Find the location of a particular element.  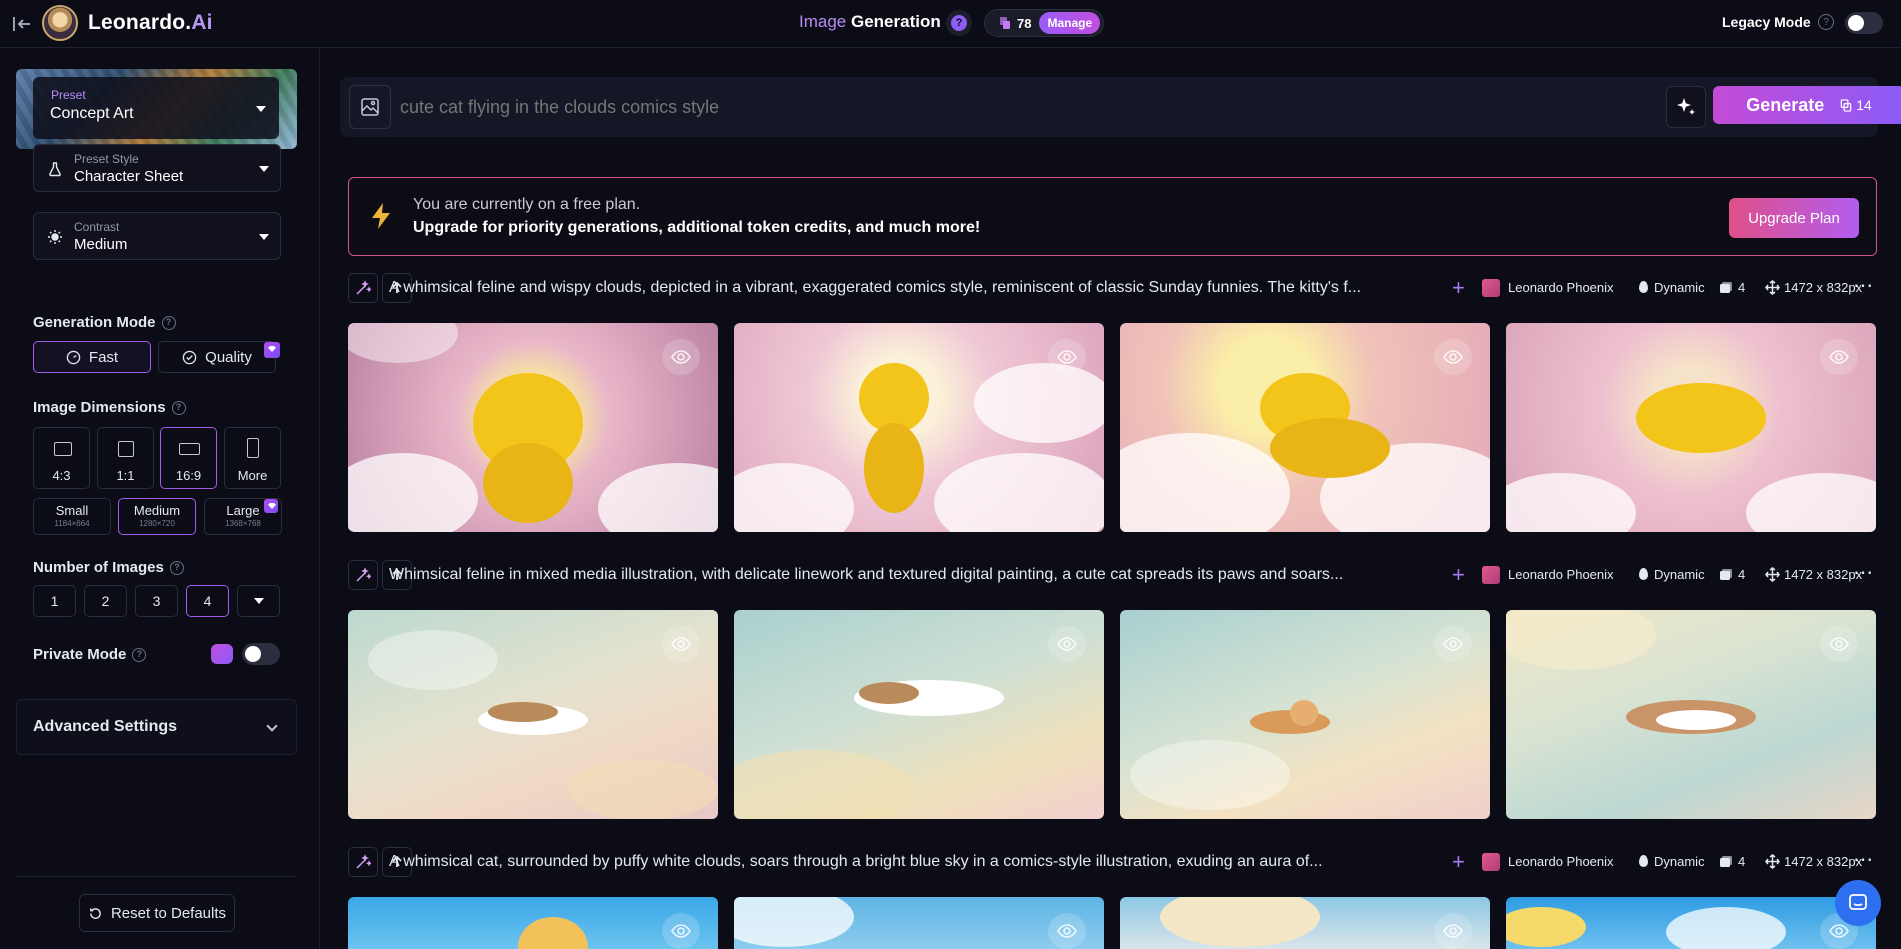

dimensions-icon is located at coordinates (1772, 574).